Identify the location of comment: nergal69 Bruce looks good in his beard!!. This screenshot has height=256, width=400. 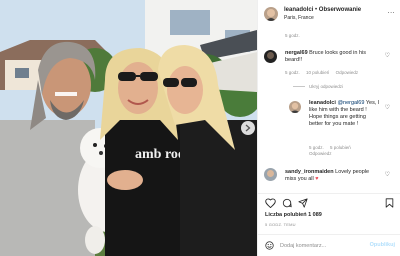
(331, 57).